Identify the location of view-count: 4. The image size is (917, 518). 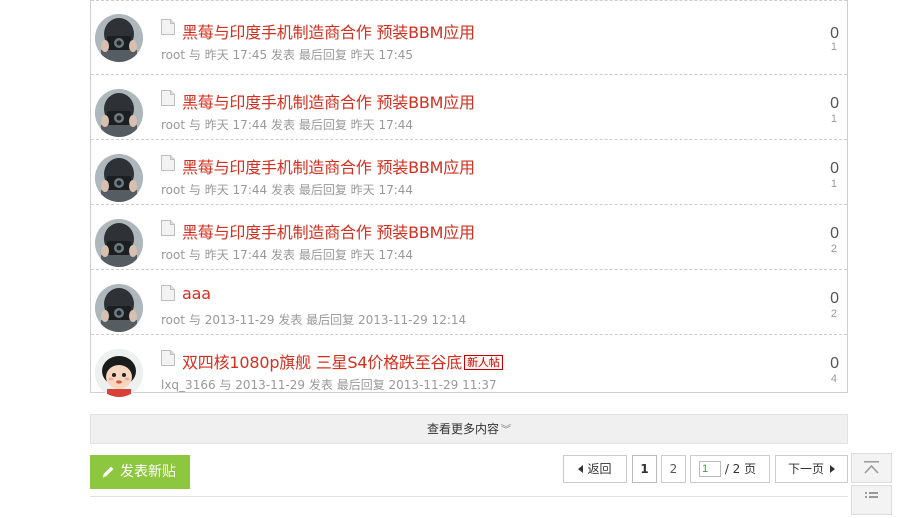
(833, 379).